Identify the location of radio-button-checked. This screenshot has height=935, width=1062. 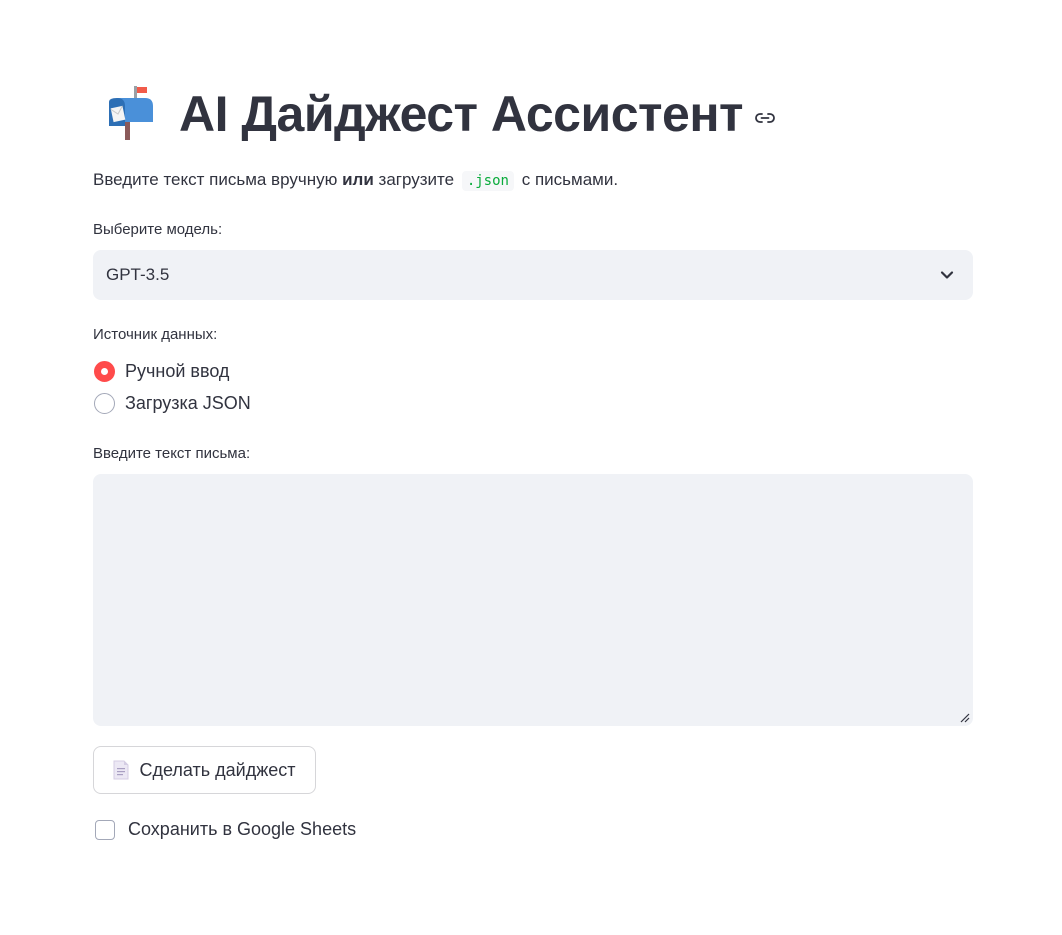
(104, 371).